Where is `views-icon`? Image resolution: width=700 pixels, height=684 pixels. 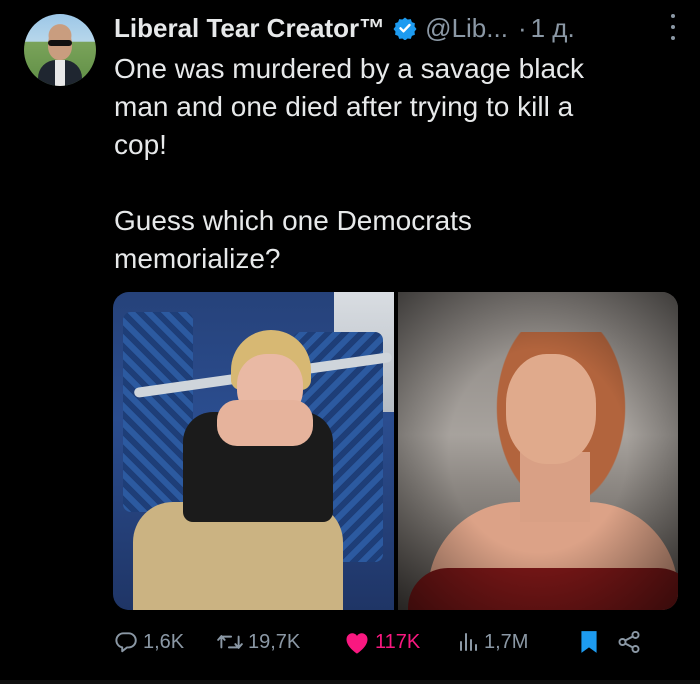 views-icon is located at coordinates (468, 642).